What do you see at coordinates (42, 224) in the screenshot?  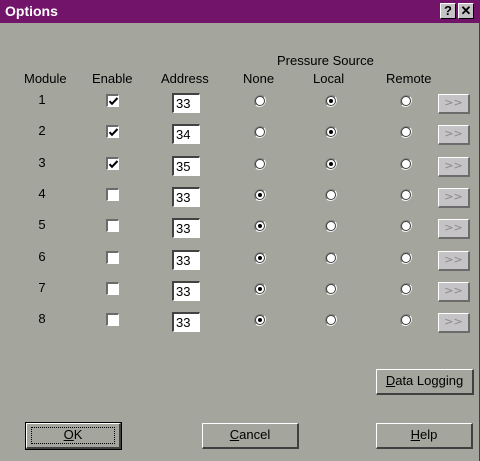 I see `module-number: 5` at bounding box center [42, 224].